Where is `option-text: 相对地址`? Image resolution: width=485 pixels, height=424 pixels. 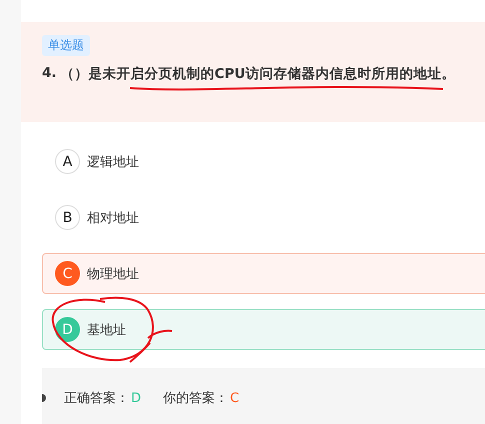
option-text: 相对地址 is located at coordinates (113, 218).